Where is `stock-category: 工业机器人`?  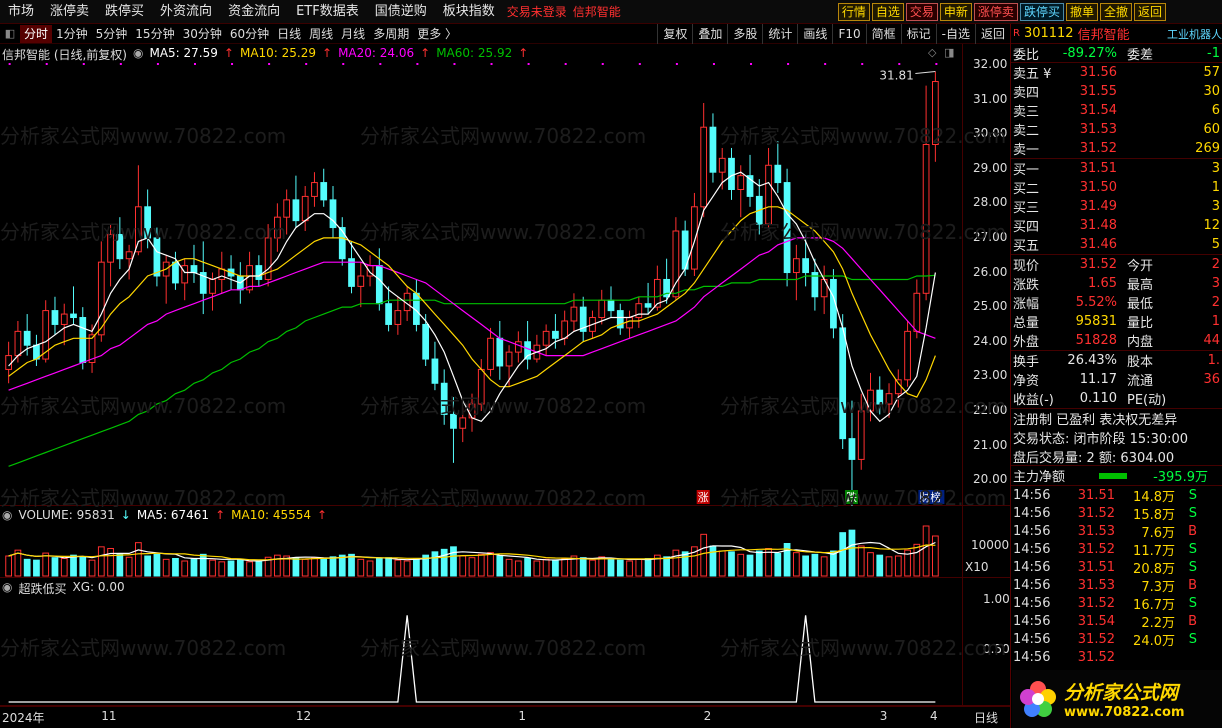
stock-category: 工业机器人 is located at coordinates (1194, 34).